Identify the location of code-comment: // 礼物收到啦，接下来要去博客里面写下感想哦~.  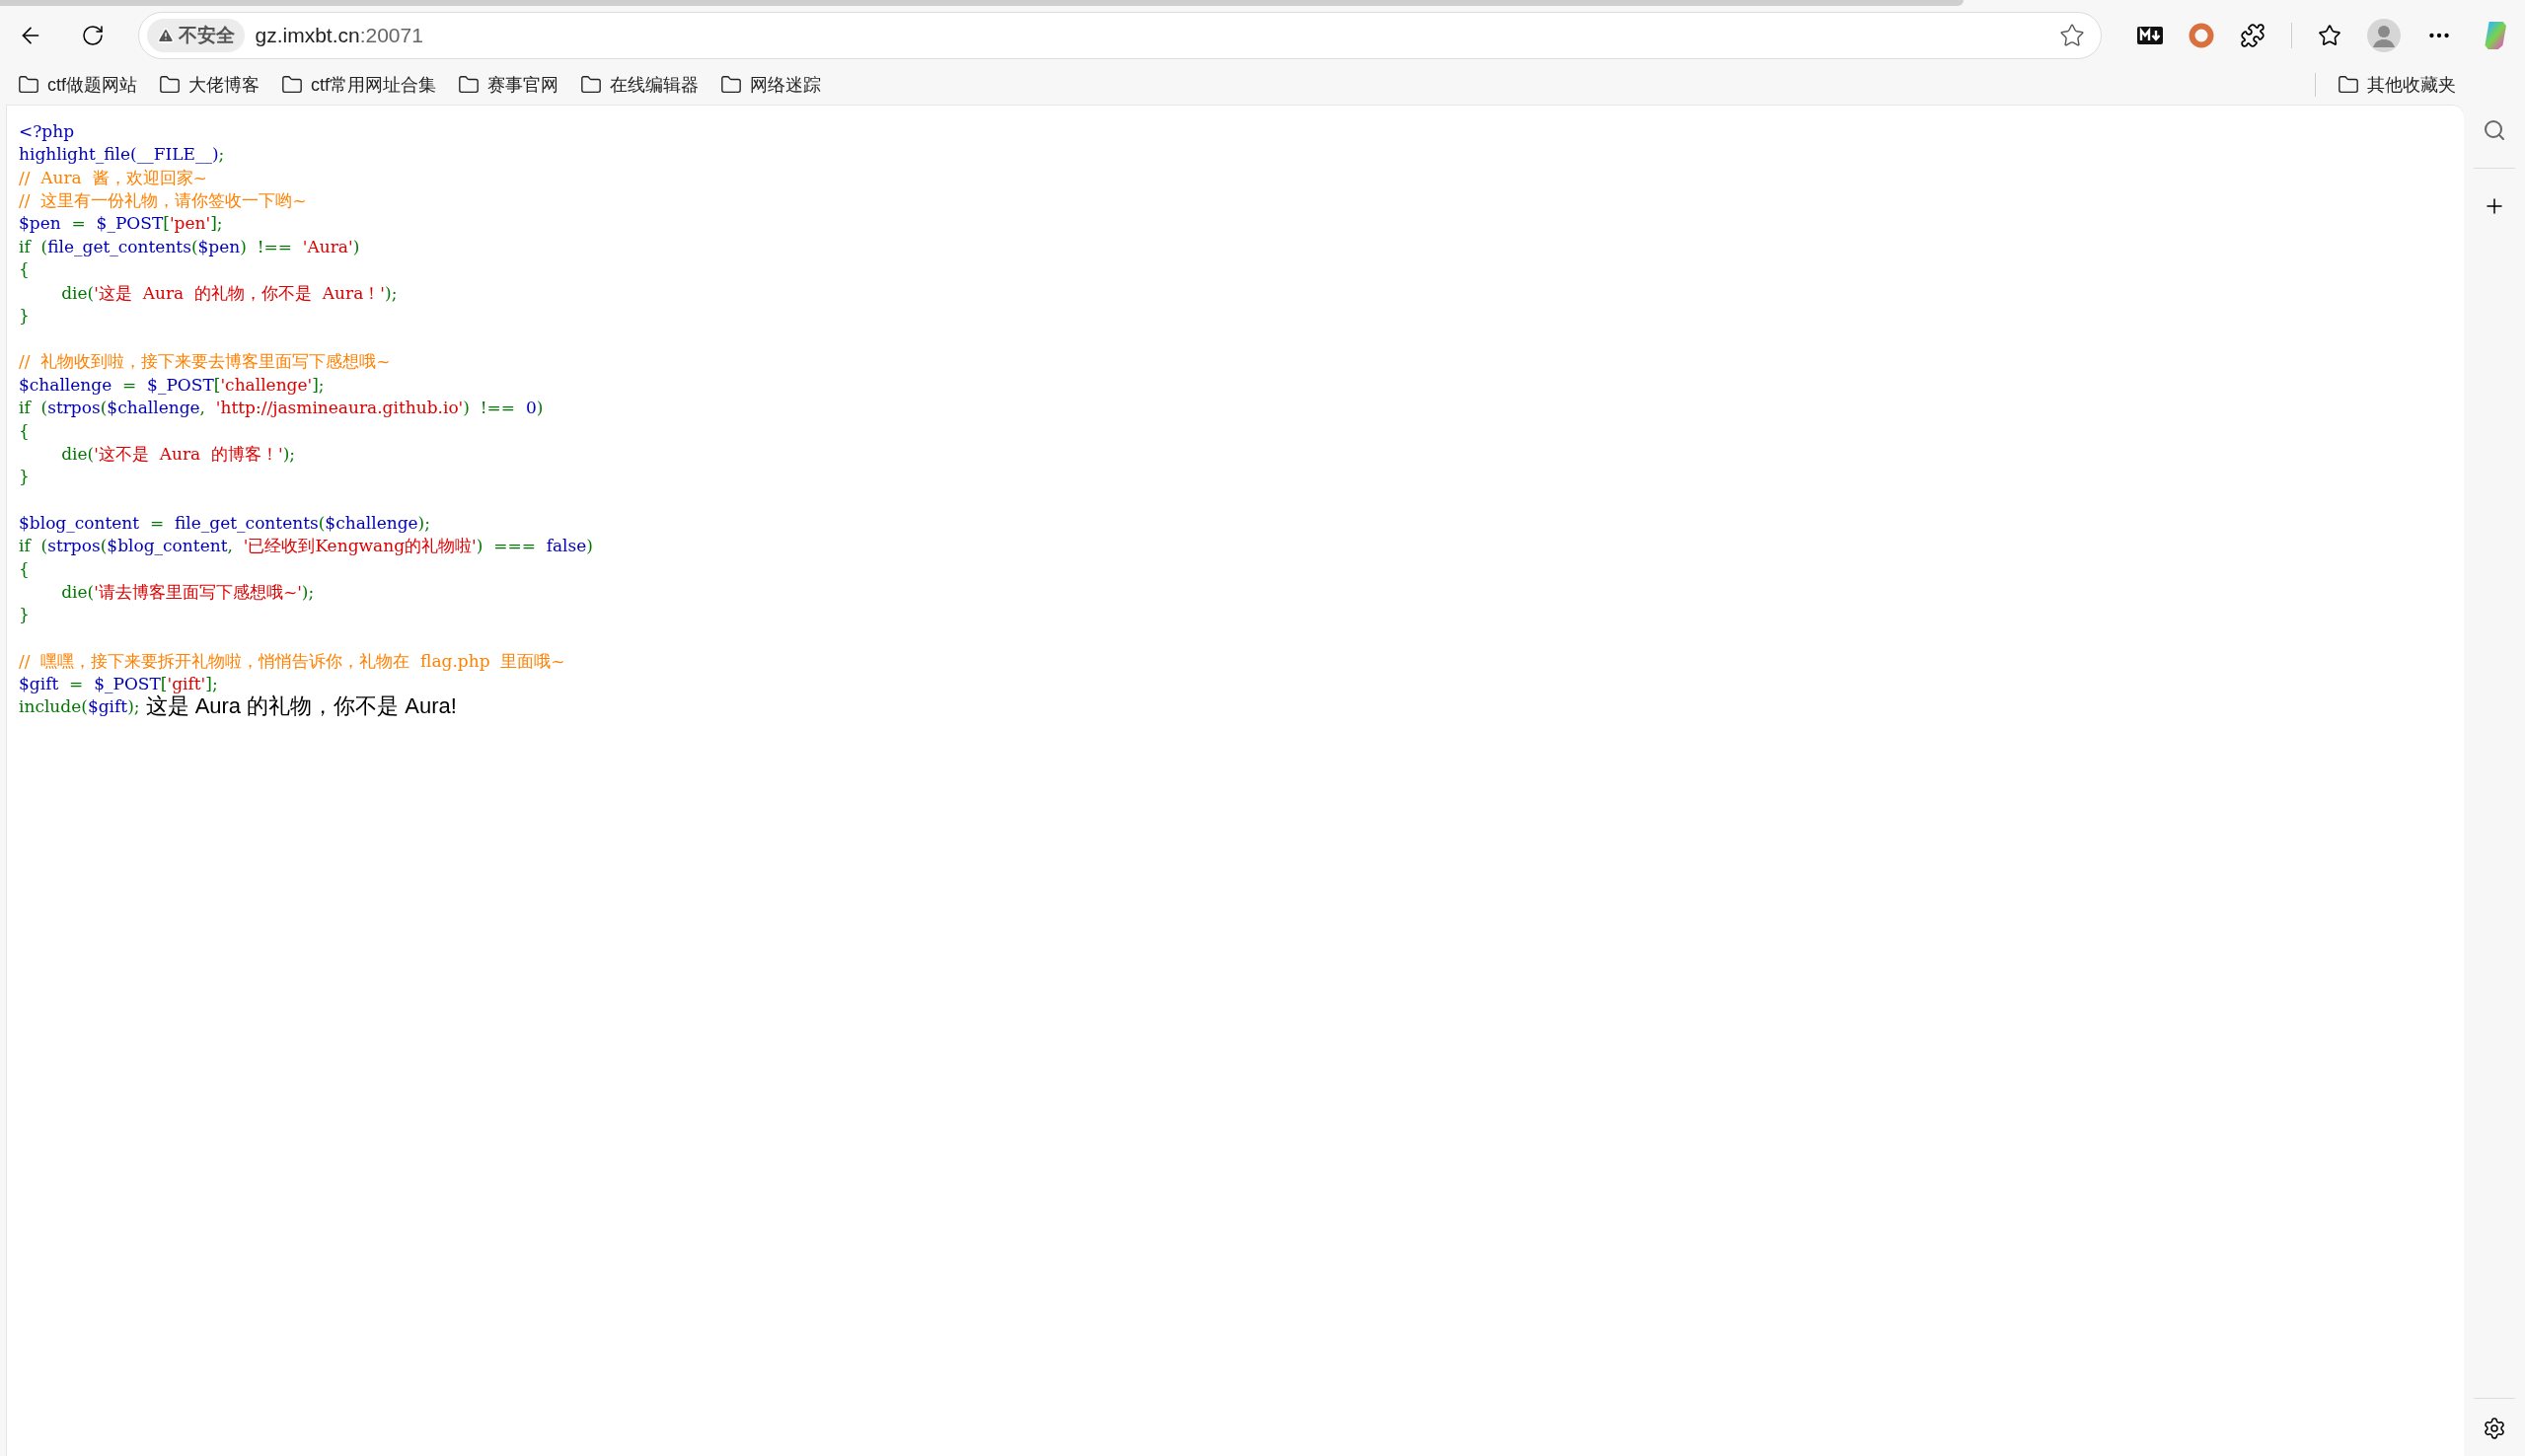
(205, 362).